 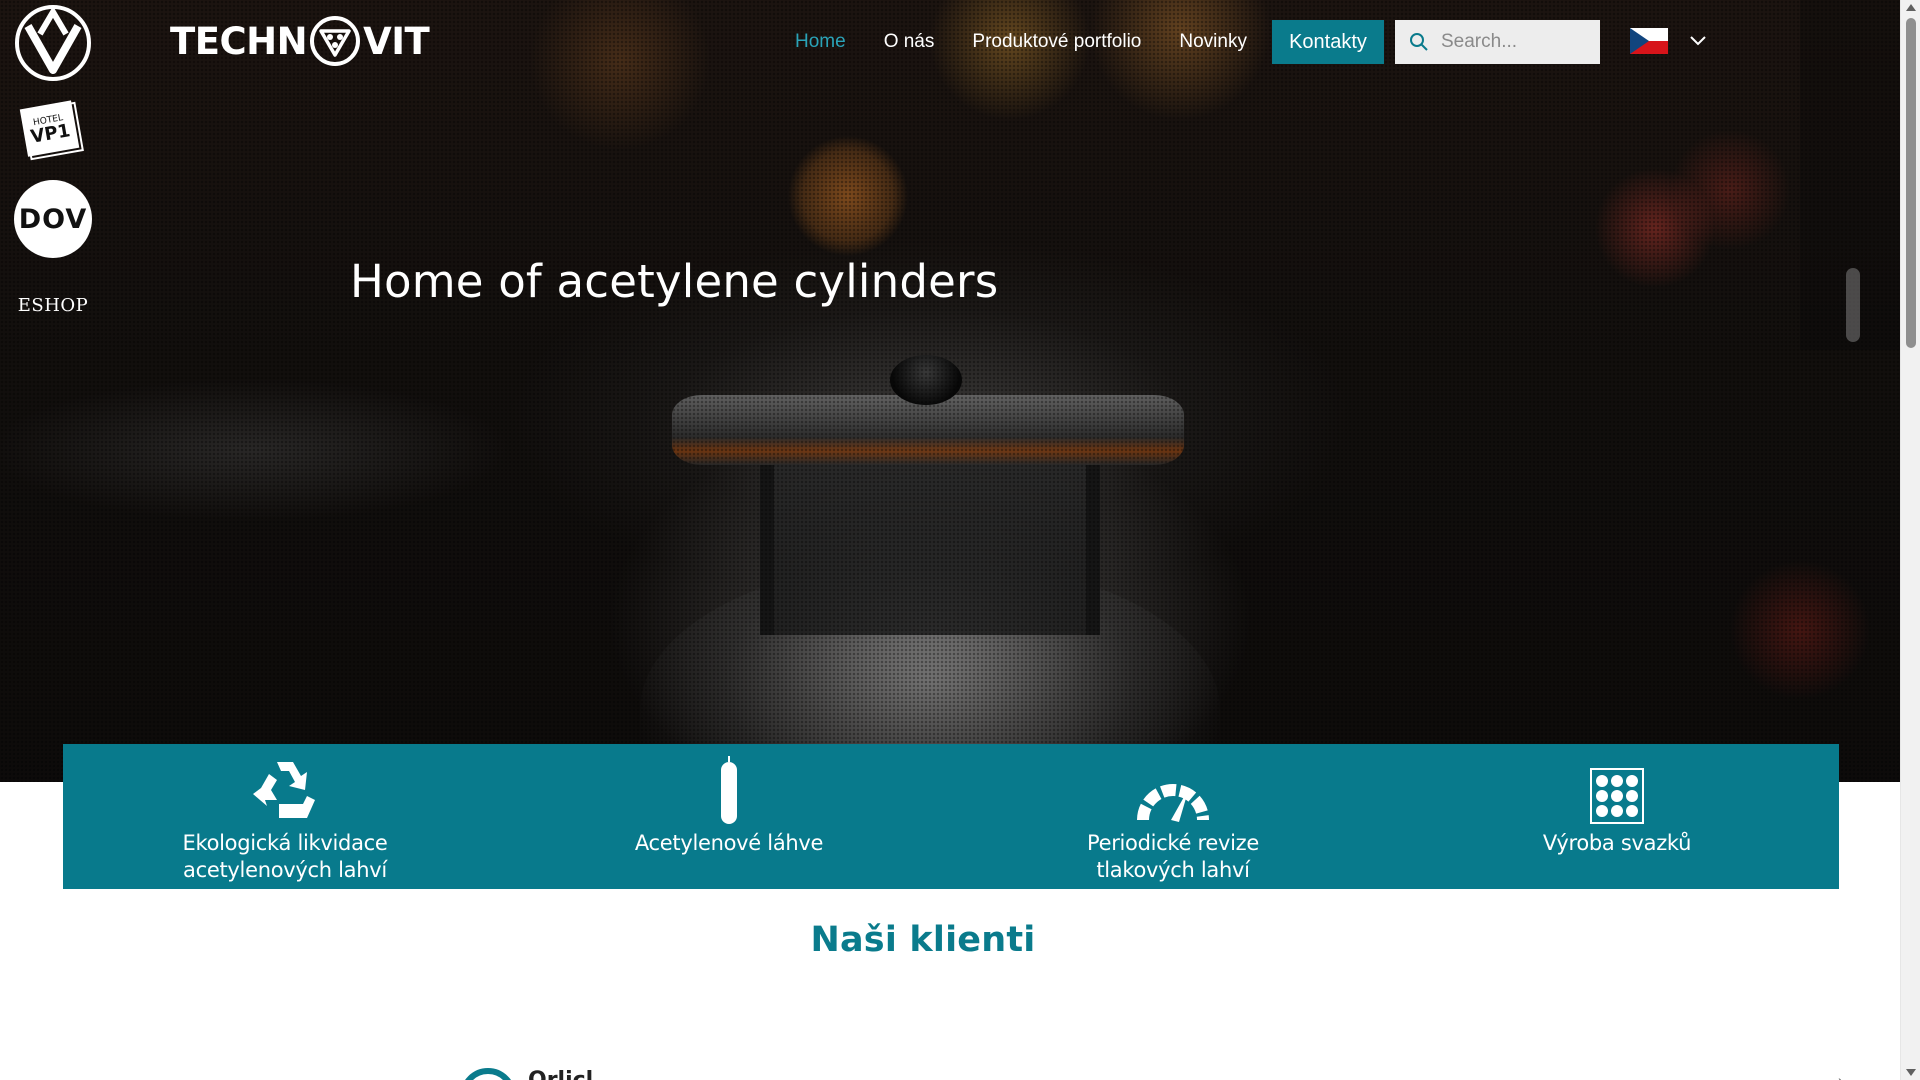 I want to click on technovit-logo: TECHN VIT, so click(x=300, y=41).